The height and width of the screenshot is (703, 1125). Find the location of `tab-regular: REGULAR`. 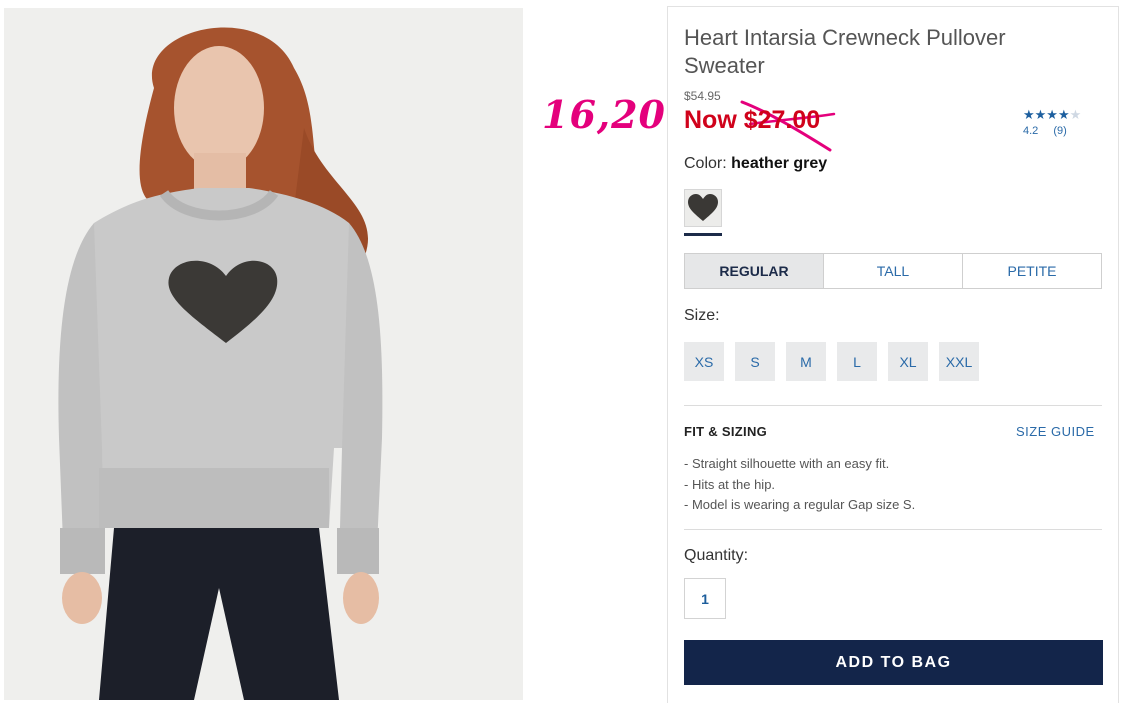

tab-regular: REGULAR is located at coordinates (754, 271).